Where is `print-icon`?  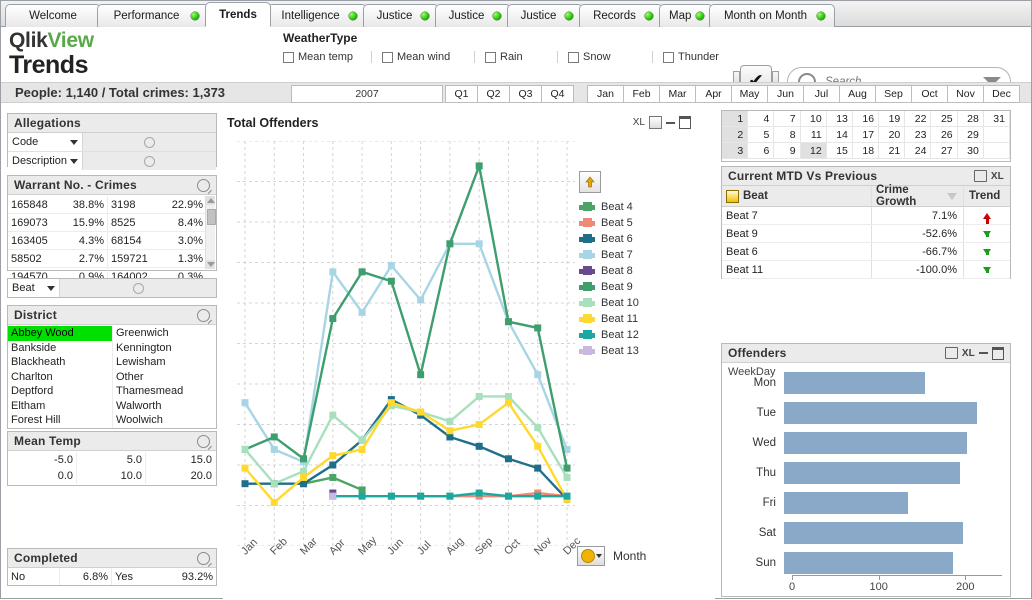
print-icon is located at coordinates (980, 176).